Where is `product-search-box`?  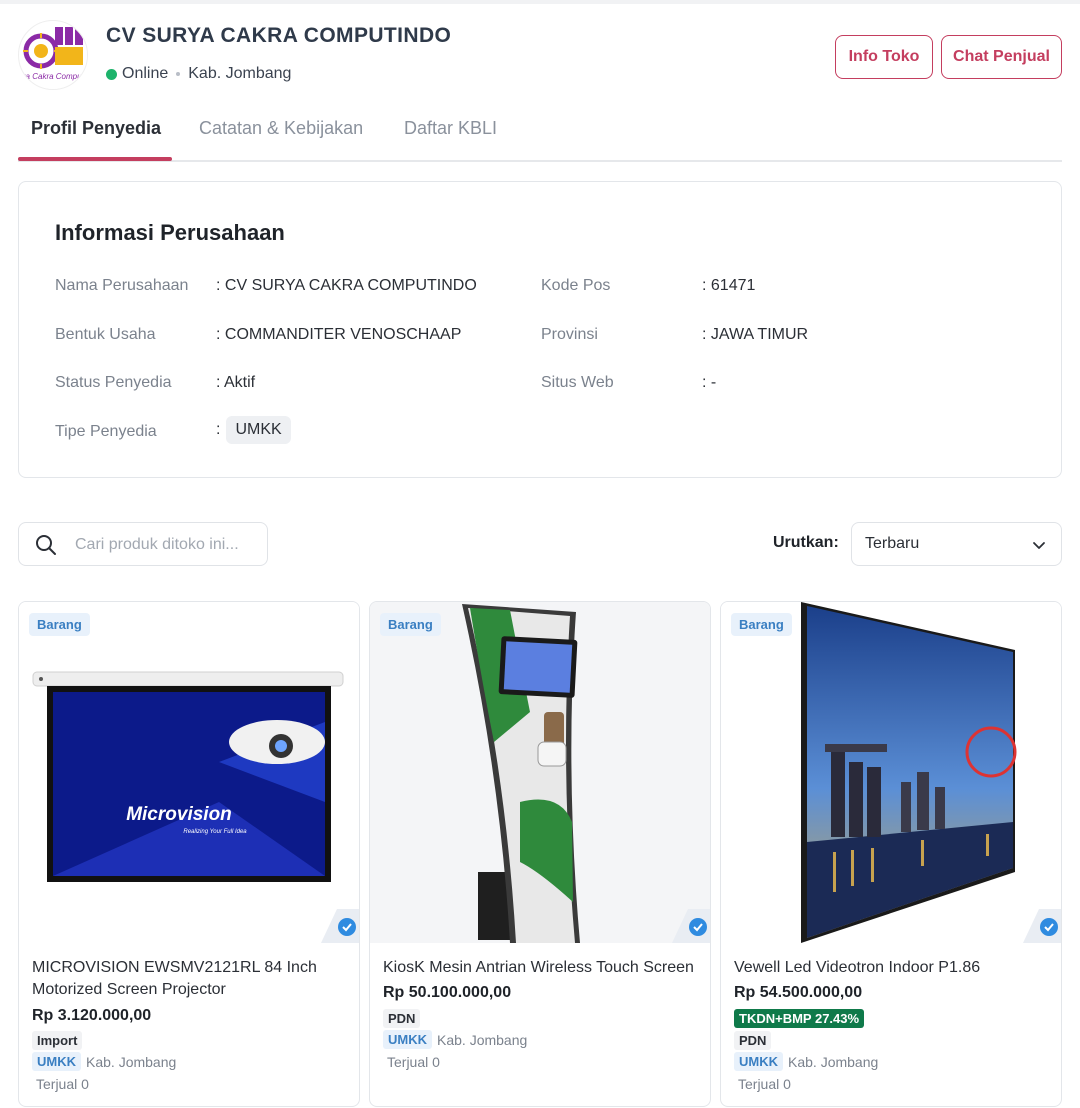 product-search-box is located at coordinates (143, 544).